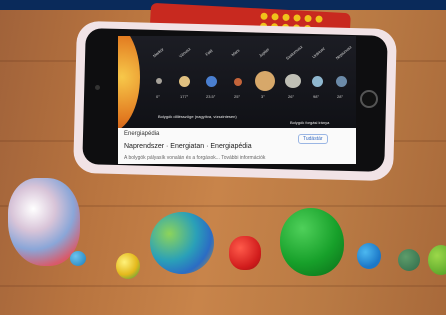  What do you see at coordinates (237, 96) in the screenshot?
I see `planet-tilt: 25°` at bounding box center [237, 96].